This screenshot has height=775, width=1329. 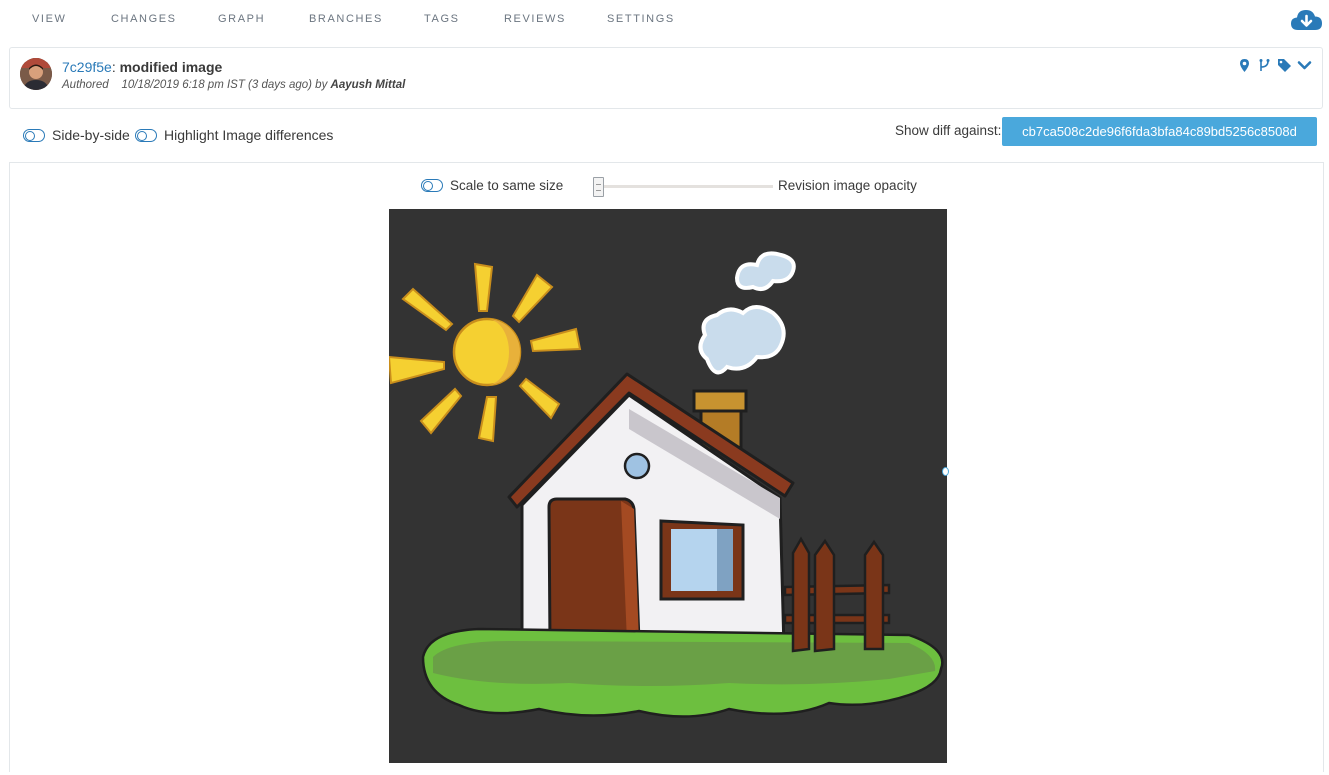 What do you see at coordinates (1284, 65) in the screenshot?
I see `tag-icon` at bounding box center [1284, 65].